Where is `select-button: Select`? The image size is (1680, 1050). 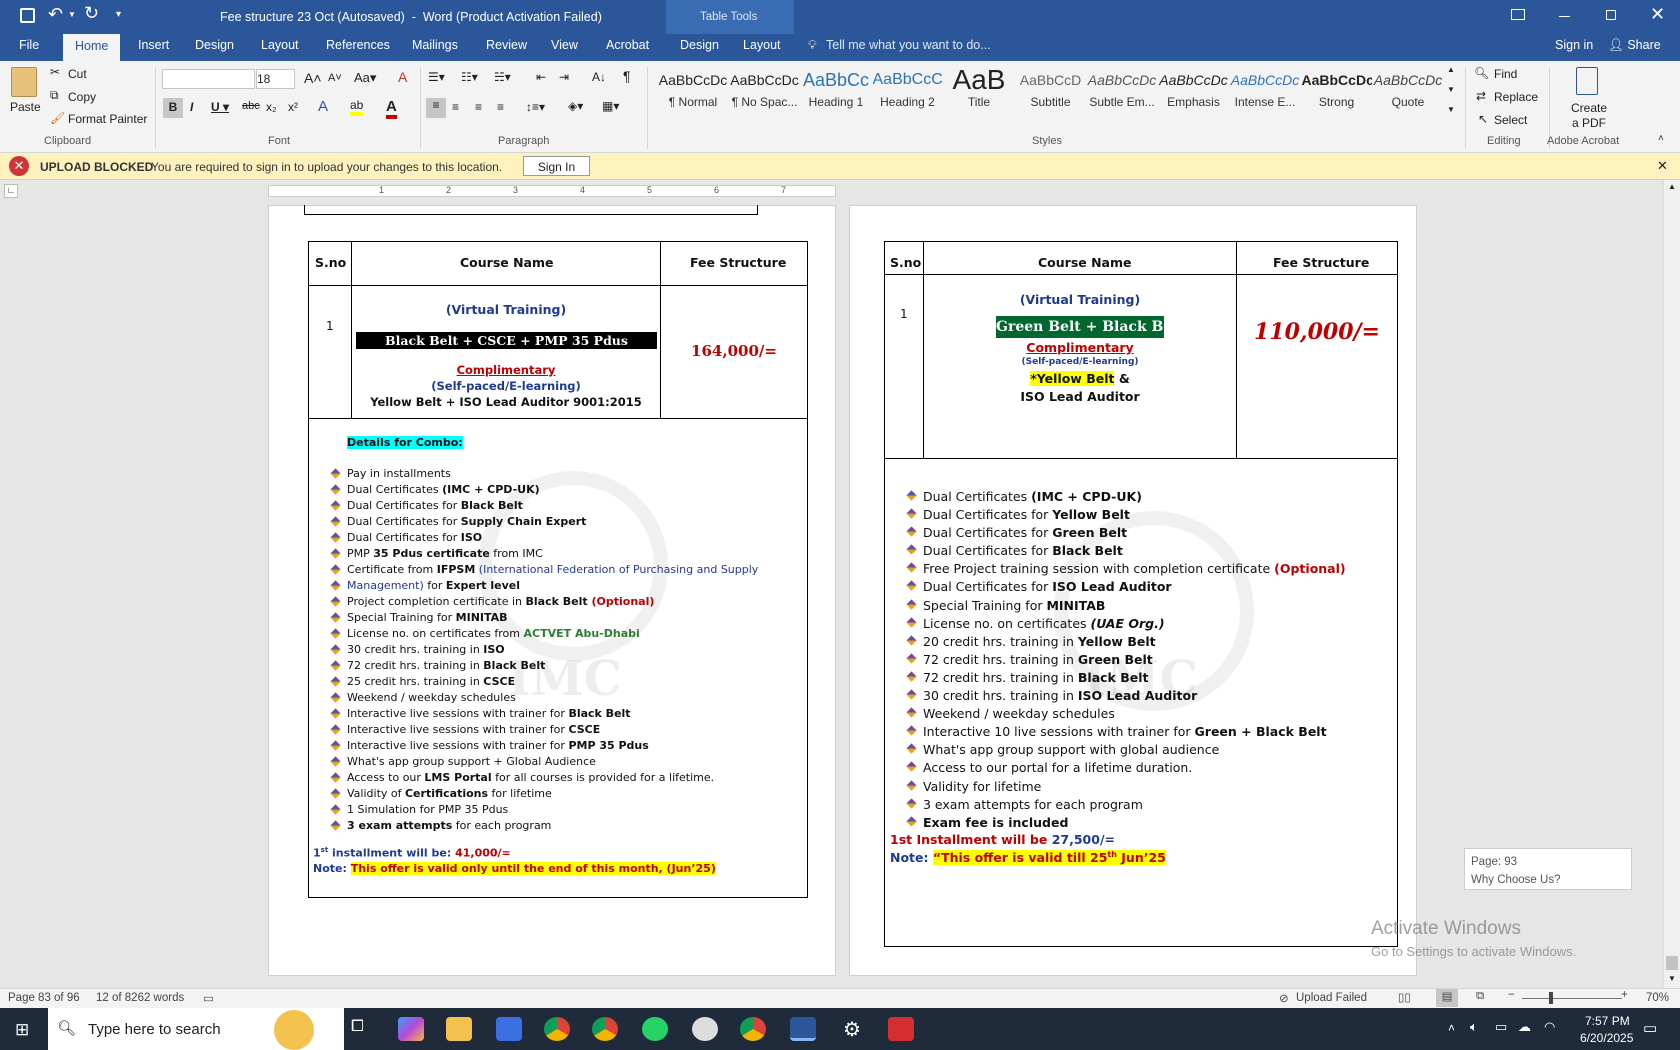 select-button: Select is located at coordinates (1510, 120).